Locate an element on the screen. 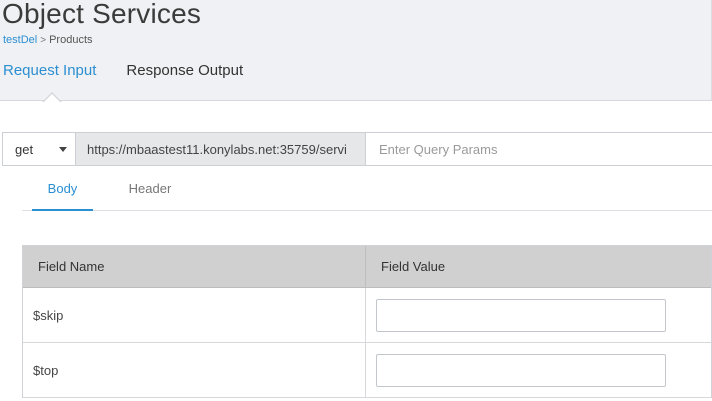 The image size is (712, 401). table-row: $skip is located at coordinates (367, 315).